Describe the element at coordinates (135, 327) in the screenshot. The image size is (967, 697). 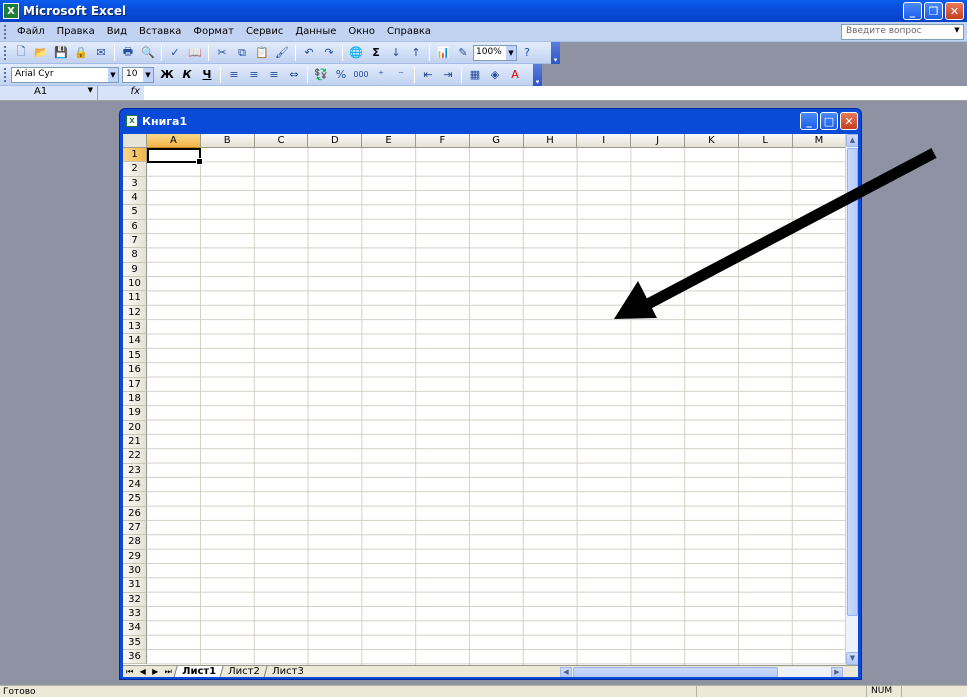
I see `row-header: 13` at that location.